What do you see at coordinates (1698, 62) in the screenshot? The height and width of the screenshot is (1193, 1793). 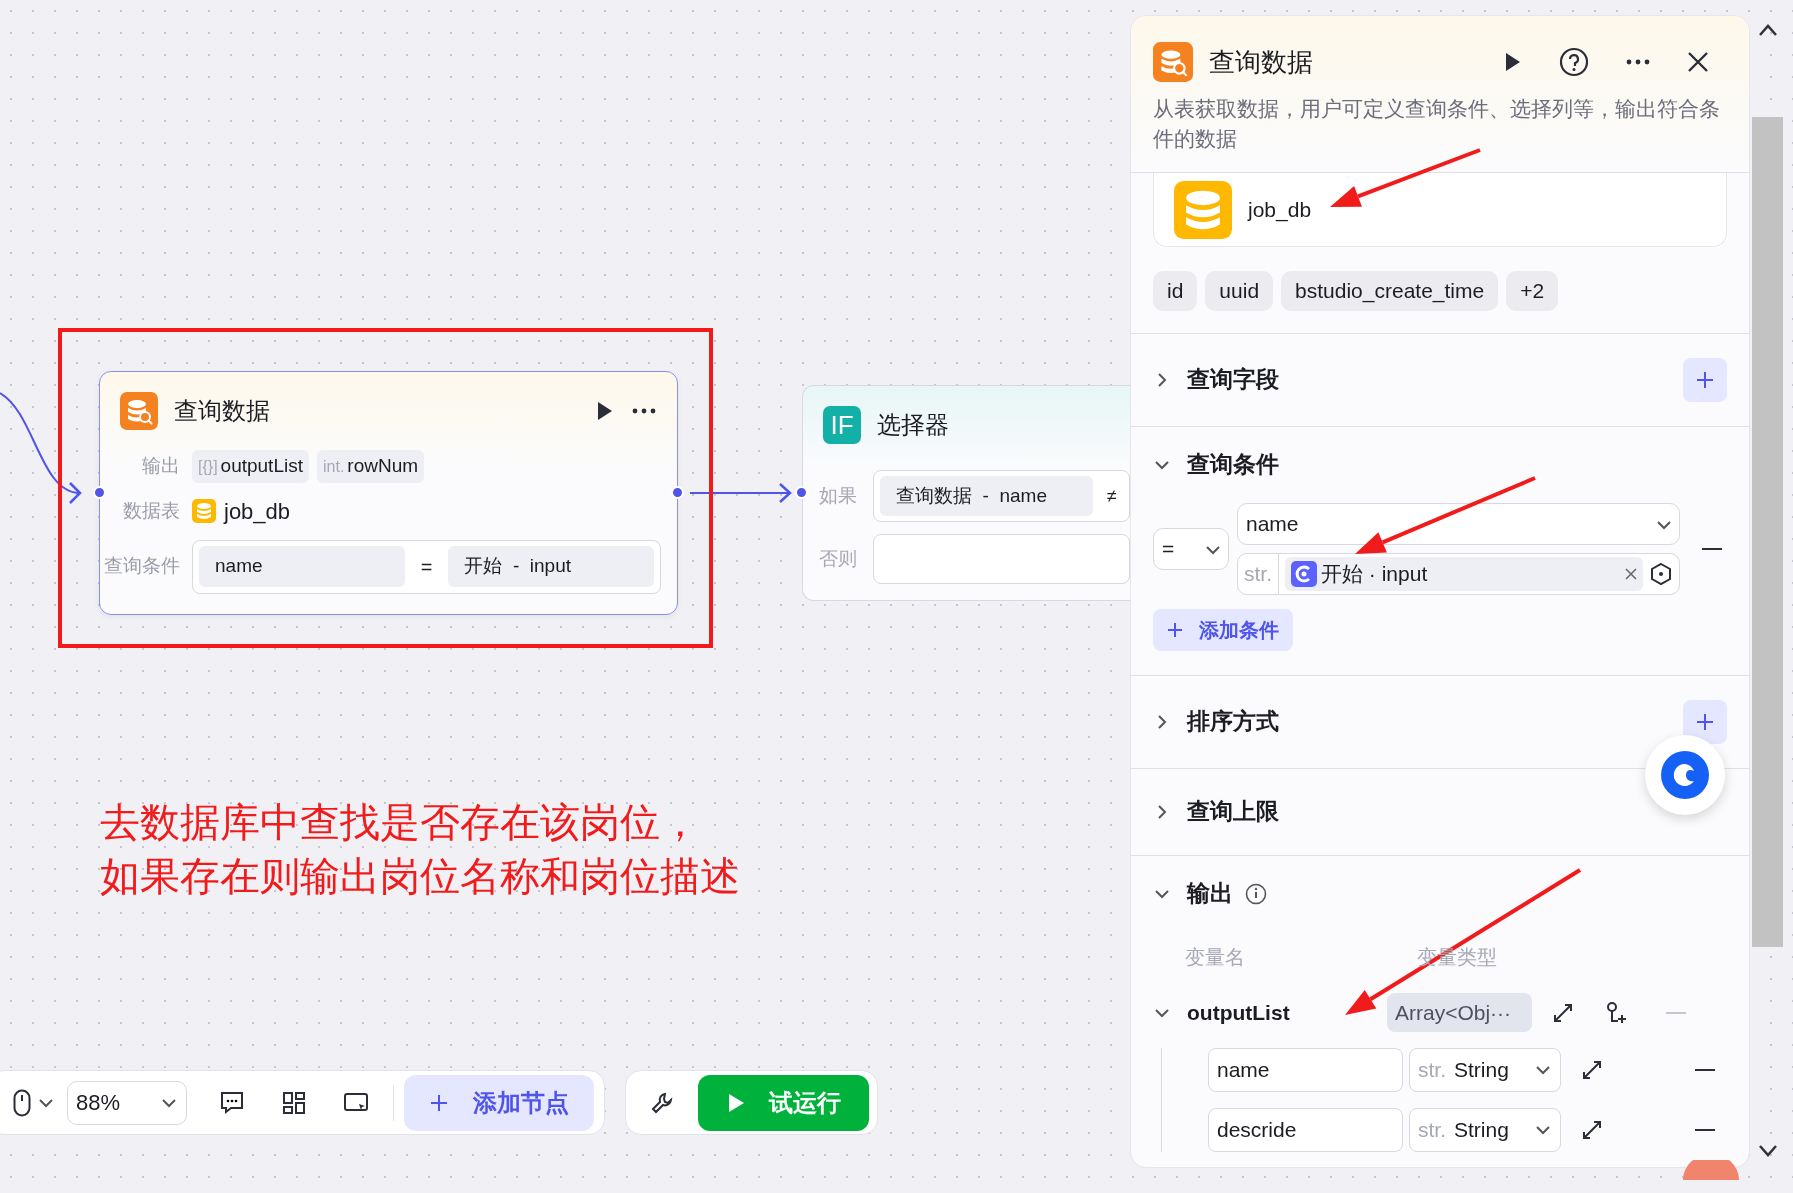 I see `close-icon` at bounding box center [1698, 62].